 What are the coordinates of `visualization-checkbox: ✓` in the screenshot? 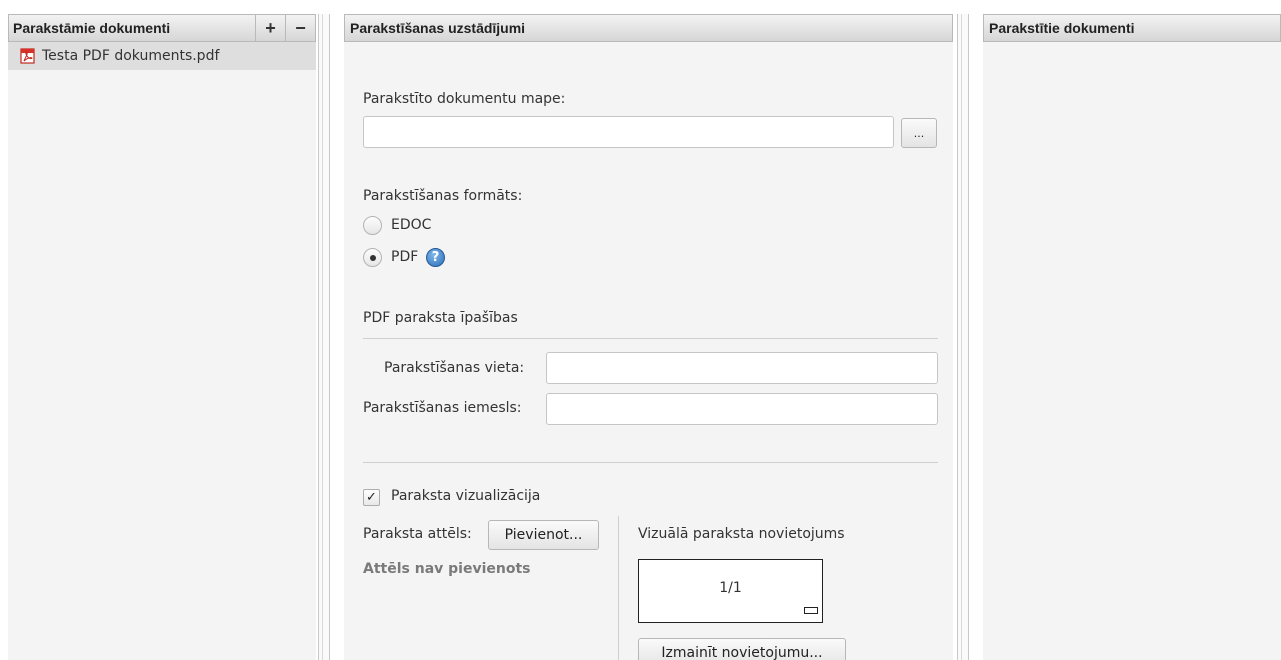 It's located at (371, 497).